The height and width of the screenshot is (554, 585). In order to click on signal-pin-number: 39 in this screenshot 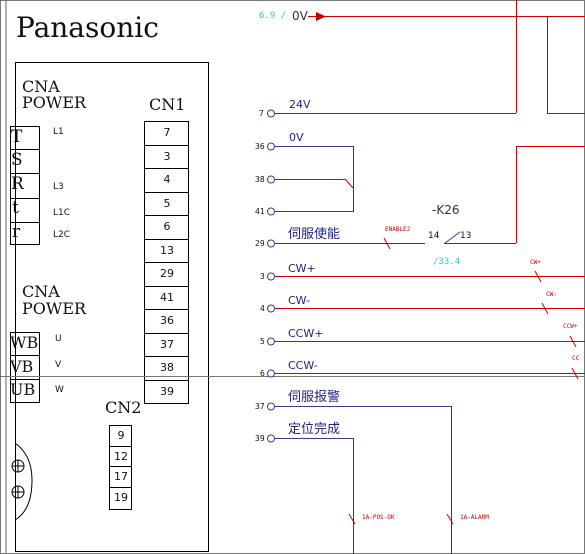, I will do `click(260, 438)`.